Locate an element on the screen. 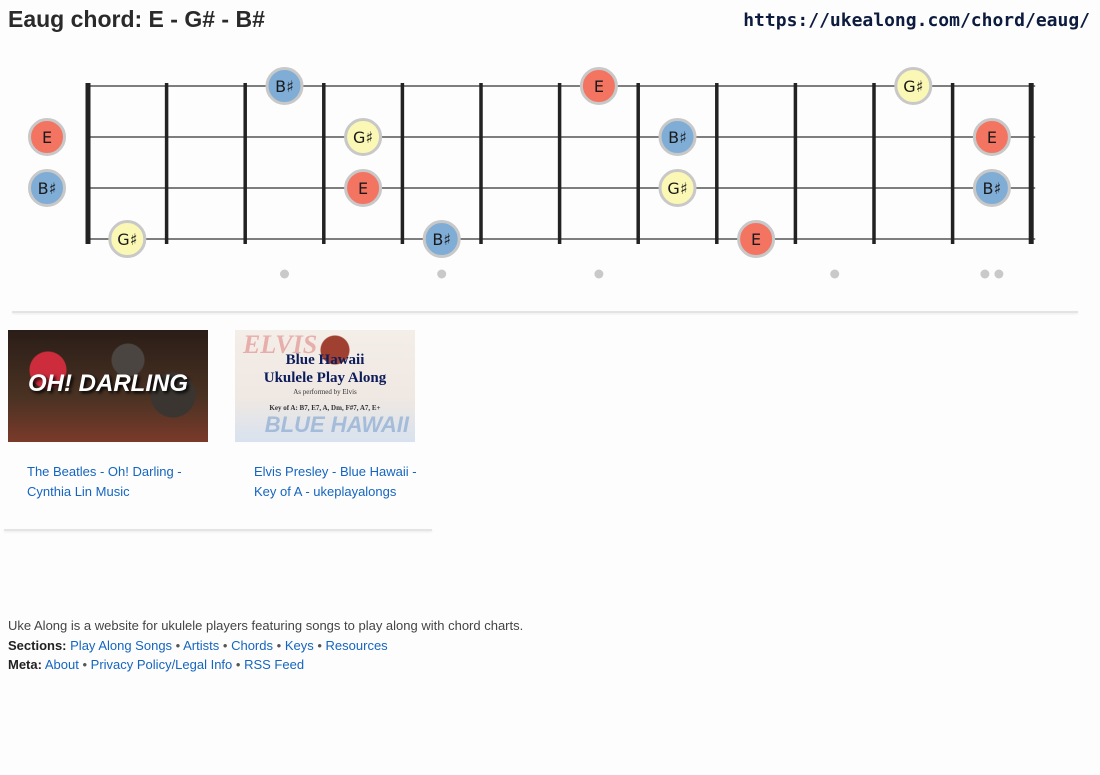 This screenshot has height=775, width=1100. thumbnail-title: Blue Hawaii is located at coordinates (325, 360).